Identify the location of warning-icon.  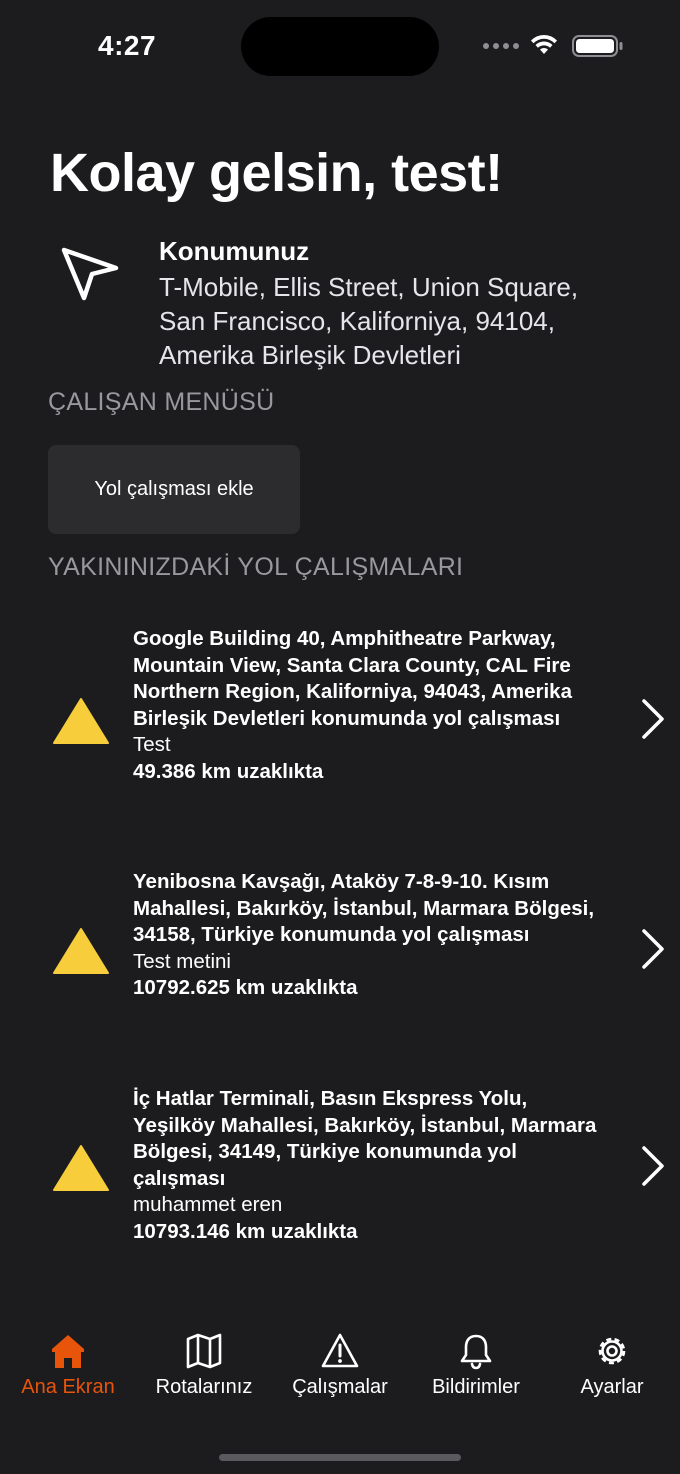
(340, 1350).